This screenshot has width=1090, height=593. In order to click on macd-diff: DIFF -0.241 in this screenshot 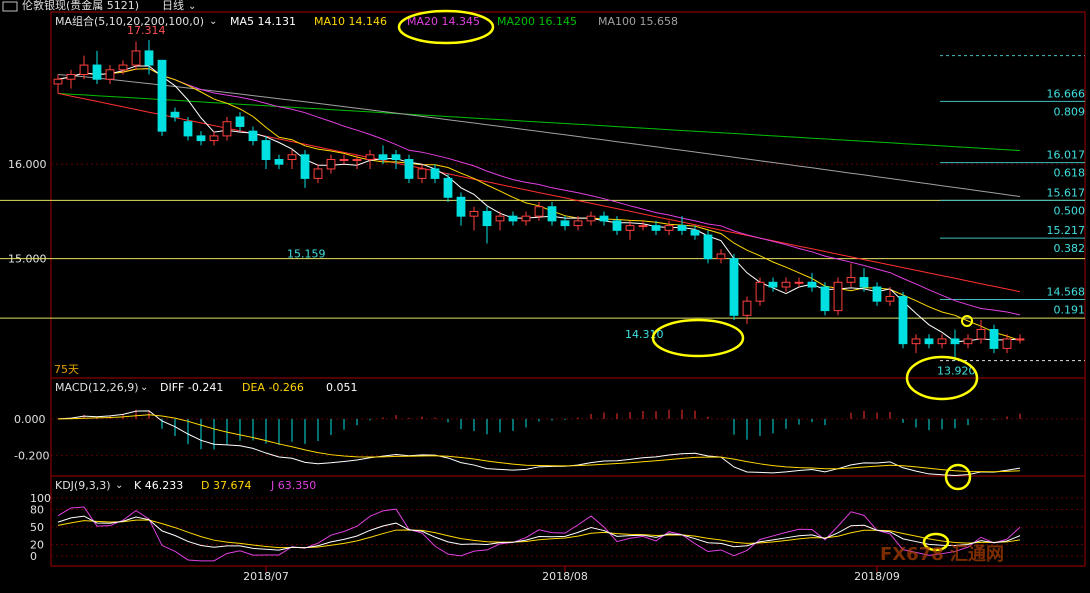, I will do `click(191, 387)`.